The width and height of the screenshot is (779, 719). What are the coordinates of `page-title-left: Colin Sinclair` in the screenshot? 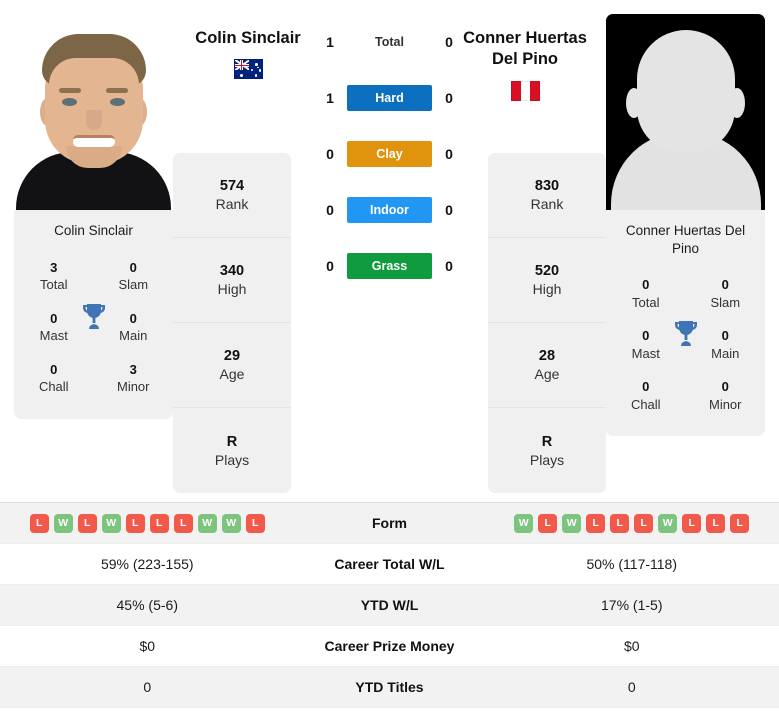 It's located at (248, 38).